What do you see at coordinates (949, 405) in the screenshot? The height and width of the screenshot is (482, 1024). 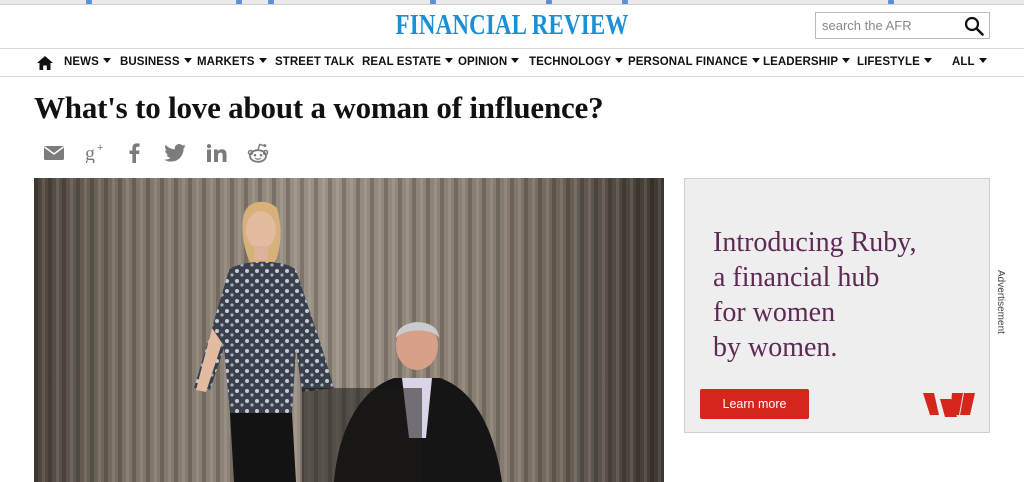 I see `westpac-logo-icon` at bounding box center [949, 405].